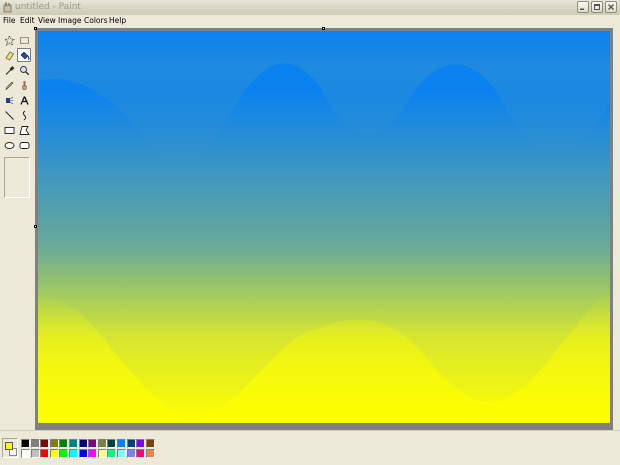 Image resolution: width=620 pixels, height=465 pixels. I want to click on pick-color-icon, so click(9, 70).